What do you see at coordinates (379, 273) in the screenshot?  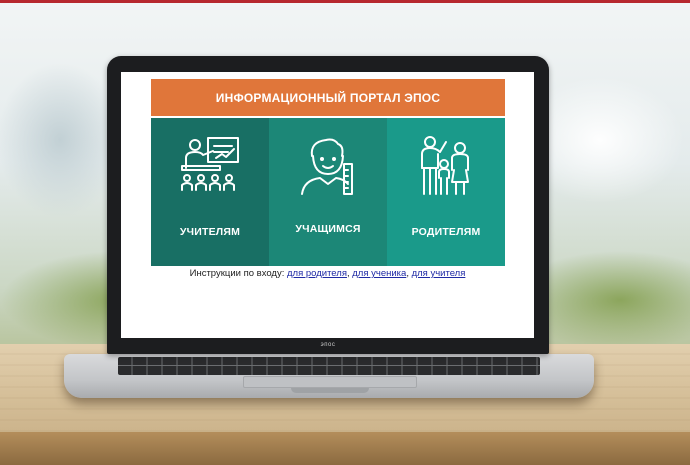 I see `link-student-instructions: для ученика` at bounding box center [379, 273].